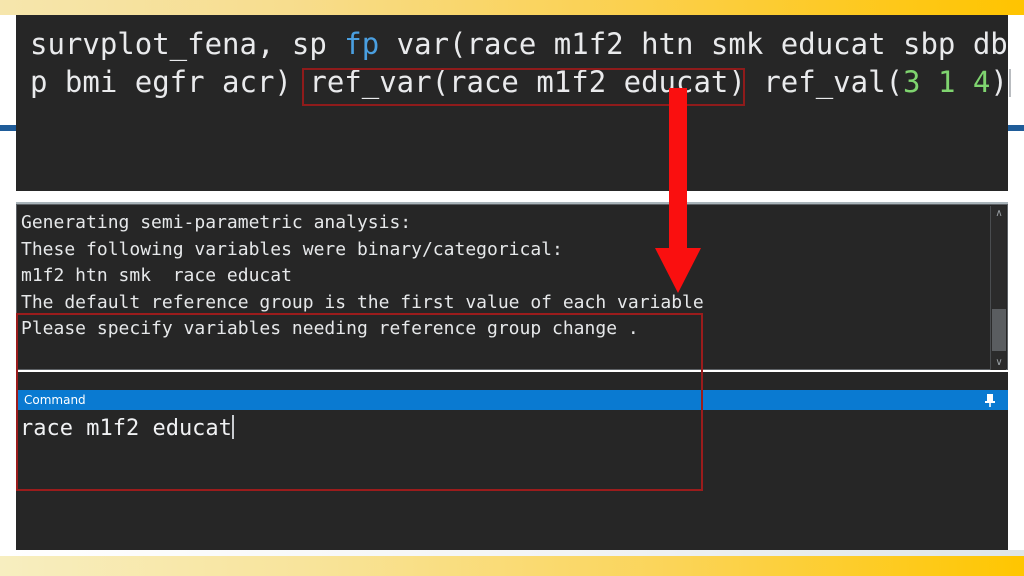  I want to click on editor-refval-sp1, so click(928, 82).